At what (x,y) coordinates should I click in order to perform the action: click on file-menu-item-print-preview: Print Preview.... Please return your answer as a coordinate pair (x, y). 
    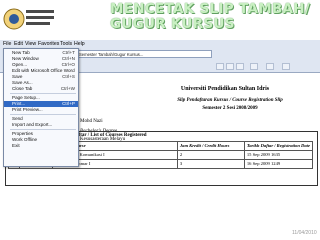
    Looking at the image, I should click on (41, 110).